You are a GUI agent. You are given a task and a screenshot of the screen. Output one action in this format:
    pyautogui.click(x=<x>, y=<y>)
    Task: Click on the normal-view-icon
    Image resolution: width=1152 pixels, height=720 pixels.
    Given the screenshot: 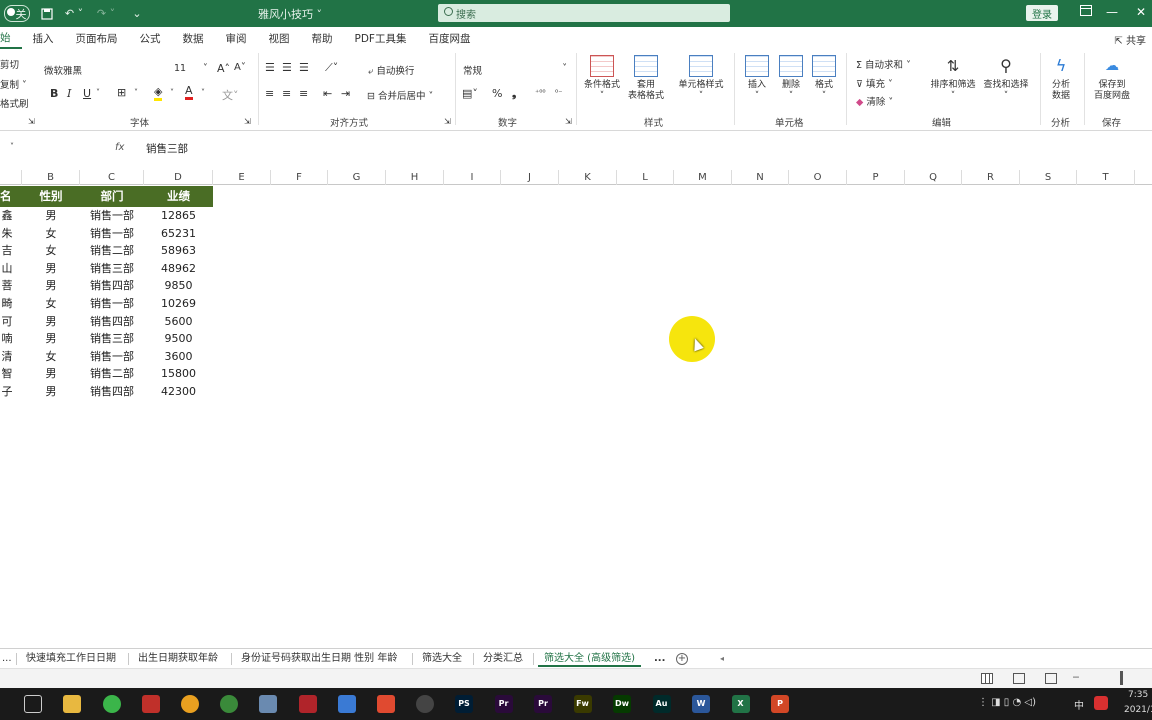 What is the action you would take?
    pyautogui.click(x=987, y=678)
    